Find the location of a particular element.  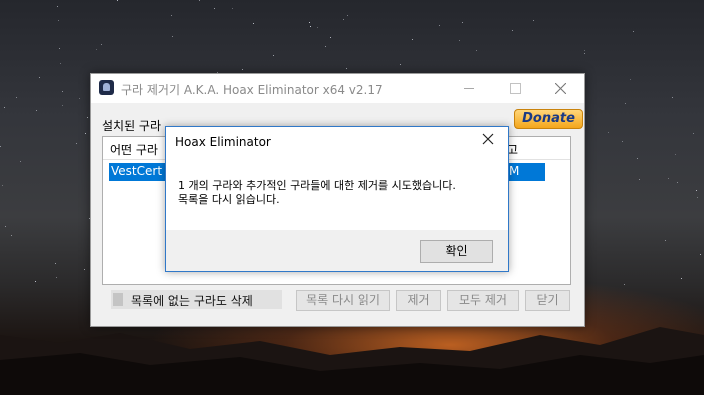

title-bar: 구라 제거기 A.K.A. Hoax Eliminator x64 v2.17 is located at coordinates (337, 88).